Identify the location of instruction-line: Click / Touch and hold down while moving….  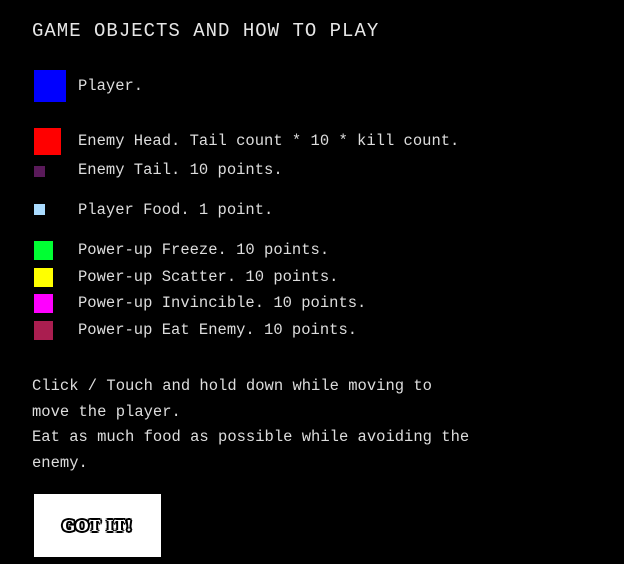
(232, 386).